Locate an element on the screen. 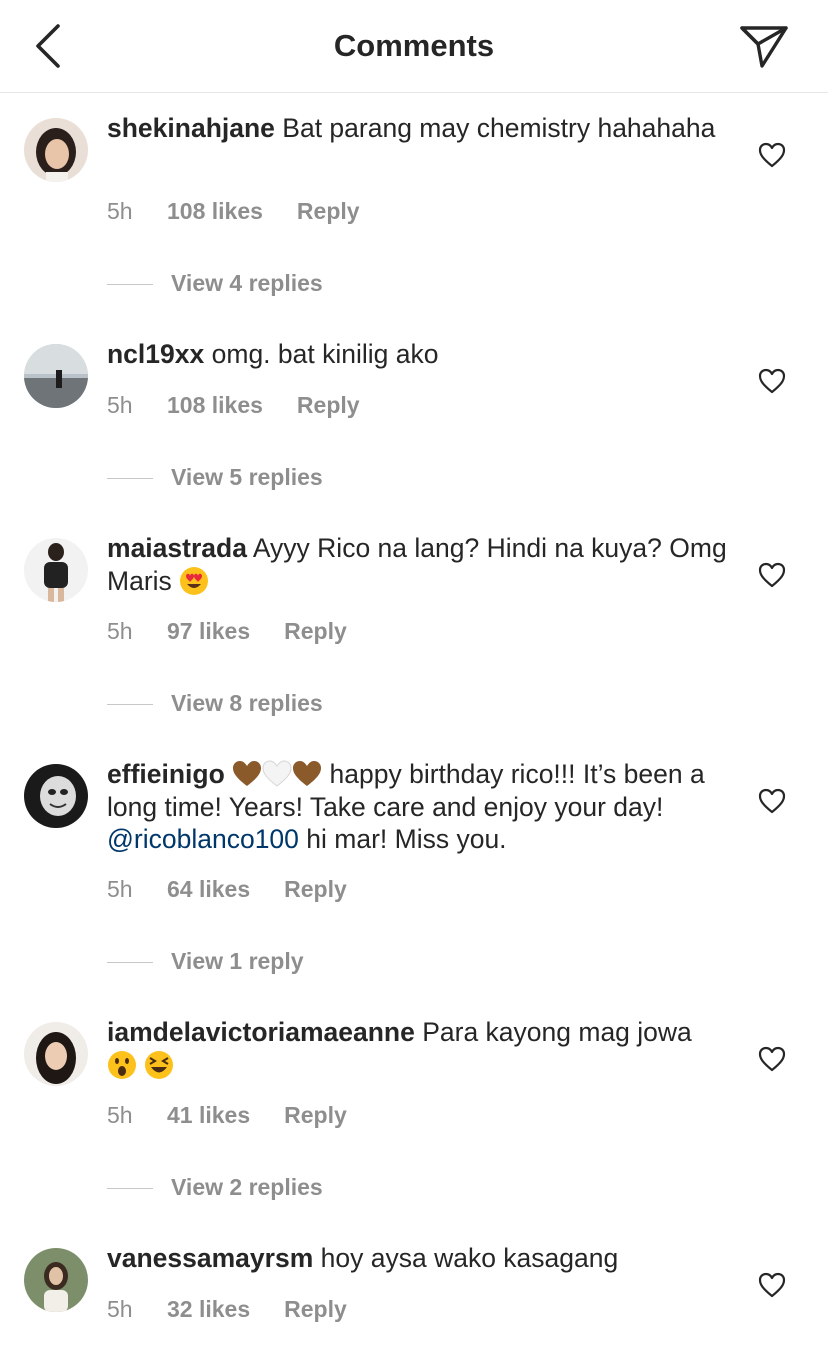 The width and height of the screenshot is (828, 1366). comment-meta: 5h 97 likes Reply is located at coordinates (227, 631).